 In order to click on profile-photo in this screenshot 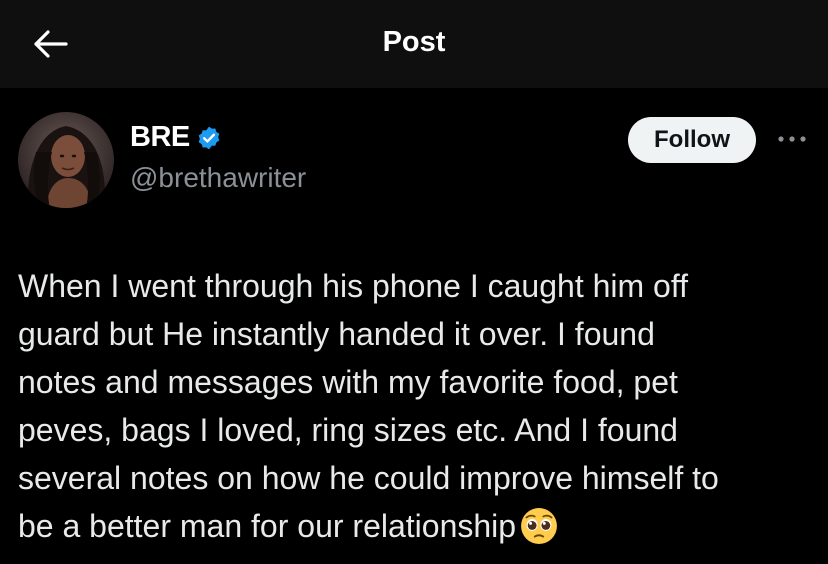, I will do `click(66, 160)`.